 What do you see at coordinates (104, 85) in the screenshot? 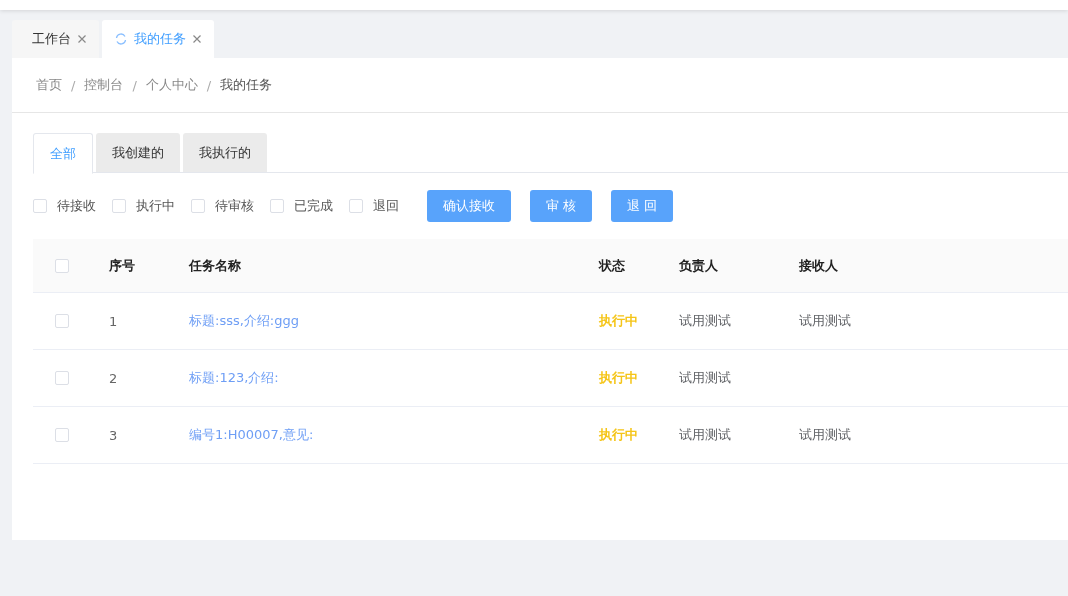
I see `breadcrumb-item: 控制台` at bounding box center [104, 85].